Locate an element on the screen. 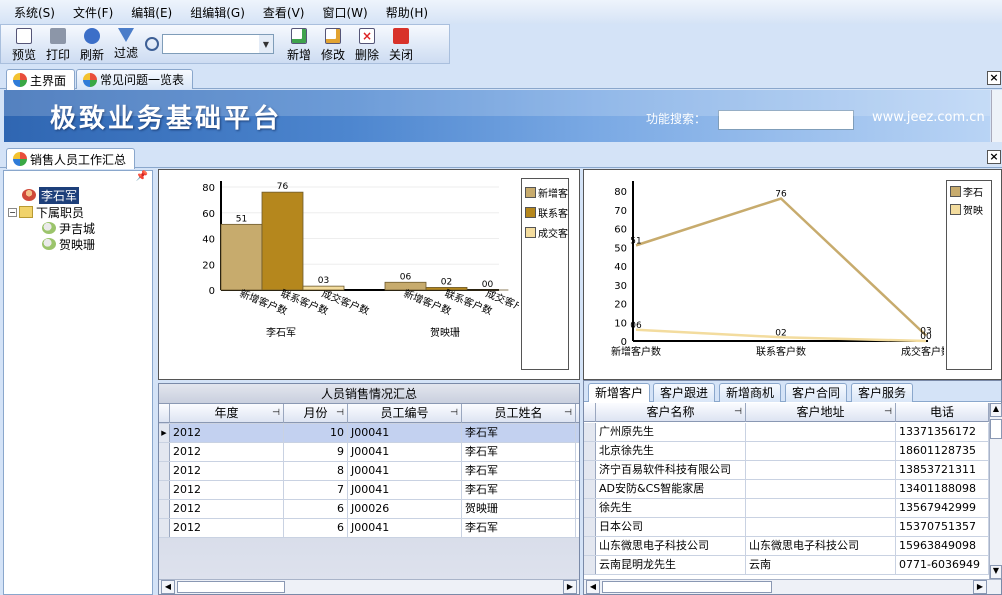 The width and height of the screenshot is (1002, 595). table-cell: 日本公司 is located at coordinates (671, 527).